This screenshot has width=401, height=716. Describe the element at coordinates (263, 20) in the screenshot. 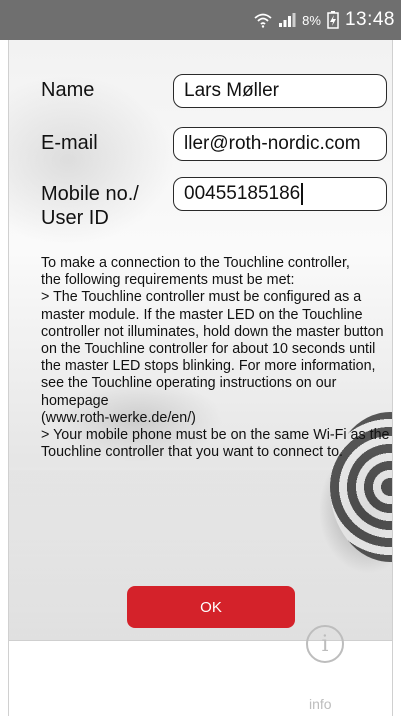

I see `wifi-icon` at that location.